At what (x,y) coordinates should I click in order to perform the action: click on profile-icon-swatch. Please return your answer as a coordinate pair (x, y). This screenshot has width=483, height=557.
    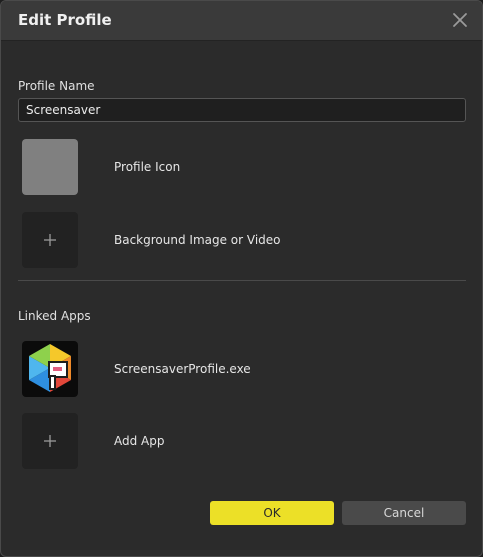
    Looking at the image, I should click on (50, 167).